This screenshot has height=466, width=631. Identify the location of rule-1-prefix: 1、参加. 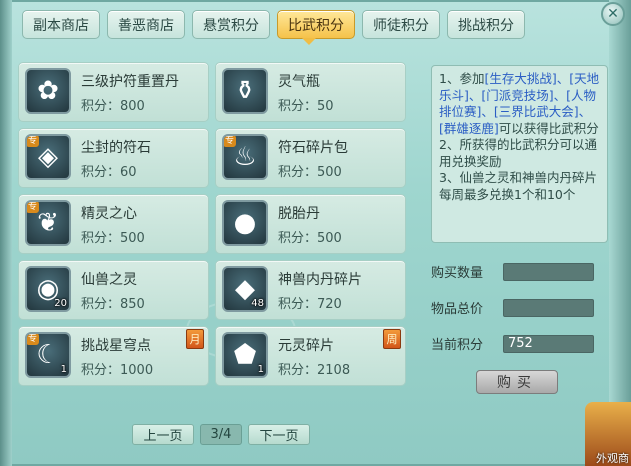
(462, 78).